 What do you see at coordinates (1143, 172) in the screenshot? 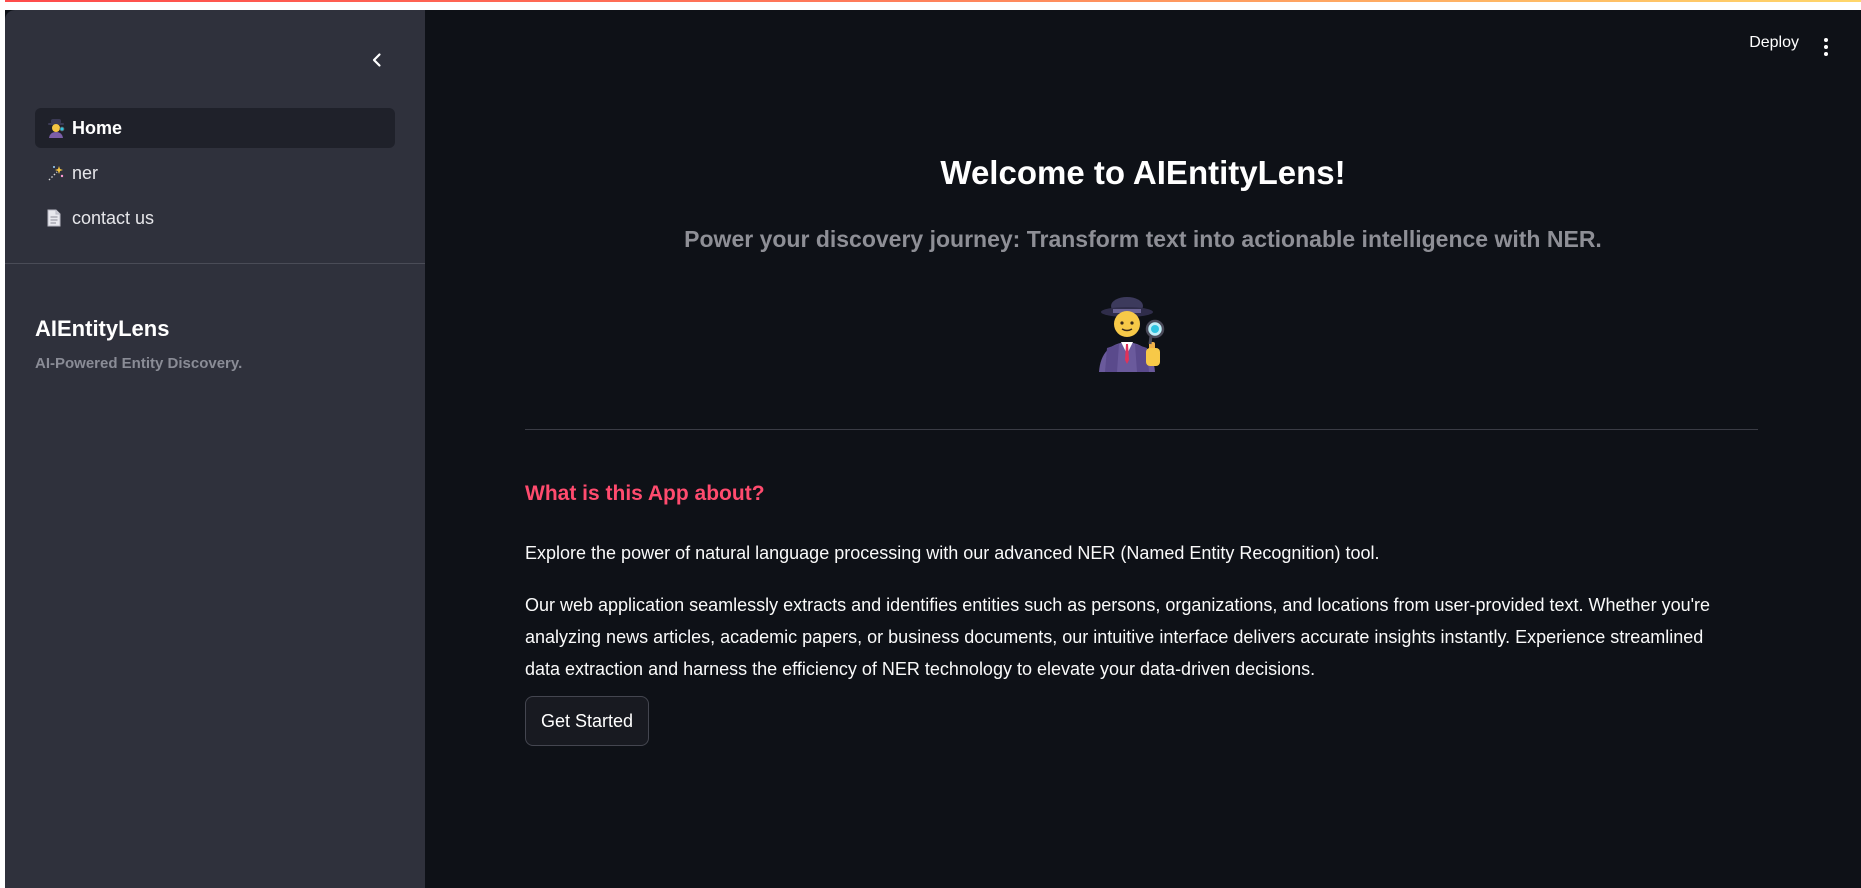
I see `page-title: Welcome to AIEntityLens!` at bounding box center [1143, 172].